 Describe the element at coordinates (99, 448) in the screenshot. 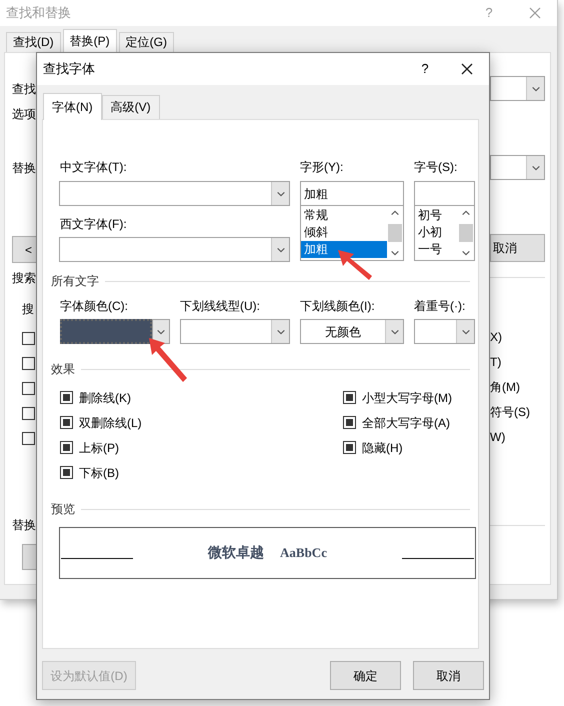

I see `checkbox-label: 上标(P)` at that location.